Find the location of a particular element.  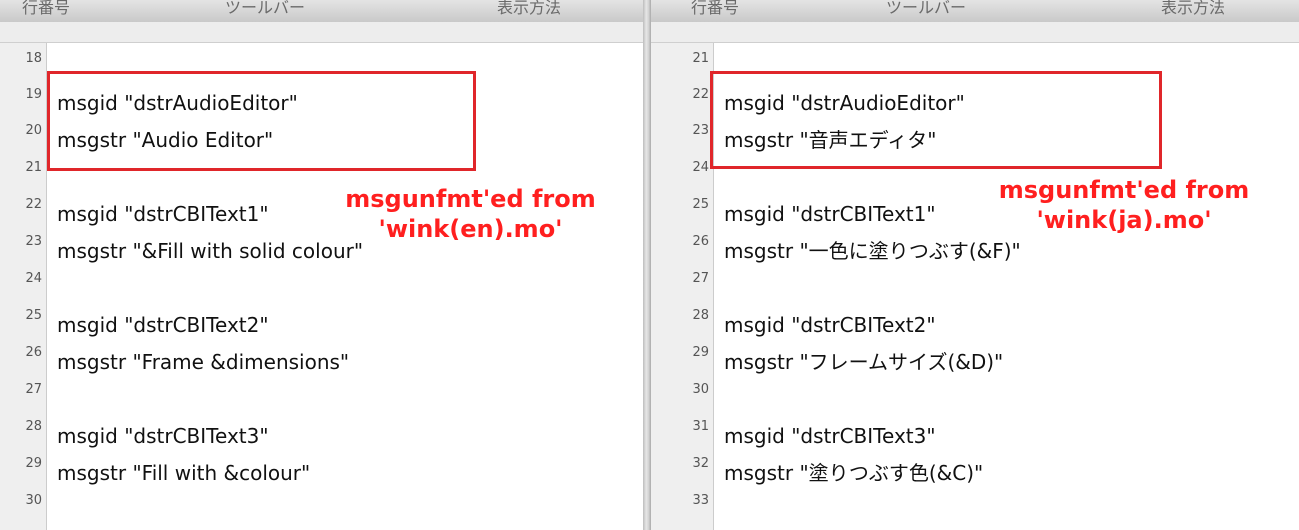

code-line: msgstr "&Fill with solid colour" is located at coordinates (210, 251).